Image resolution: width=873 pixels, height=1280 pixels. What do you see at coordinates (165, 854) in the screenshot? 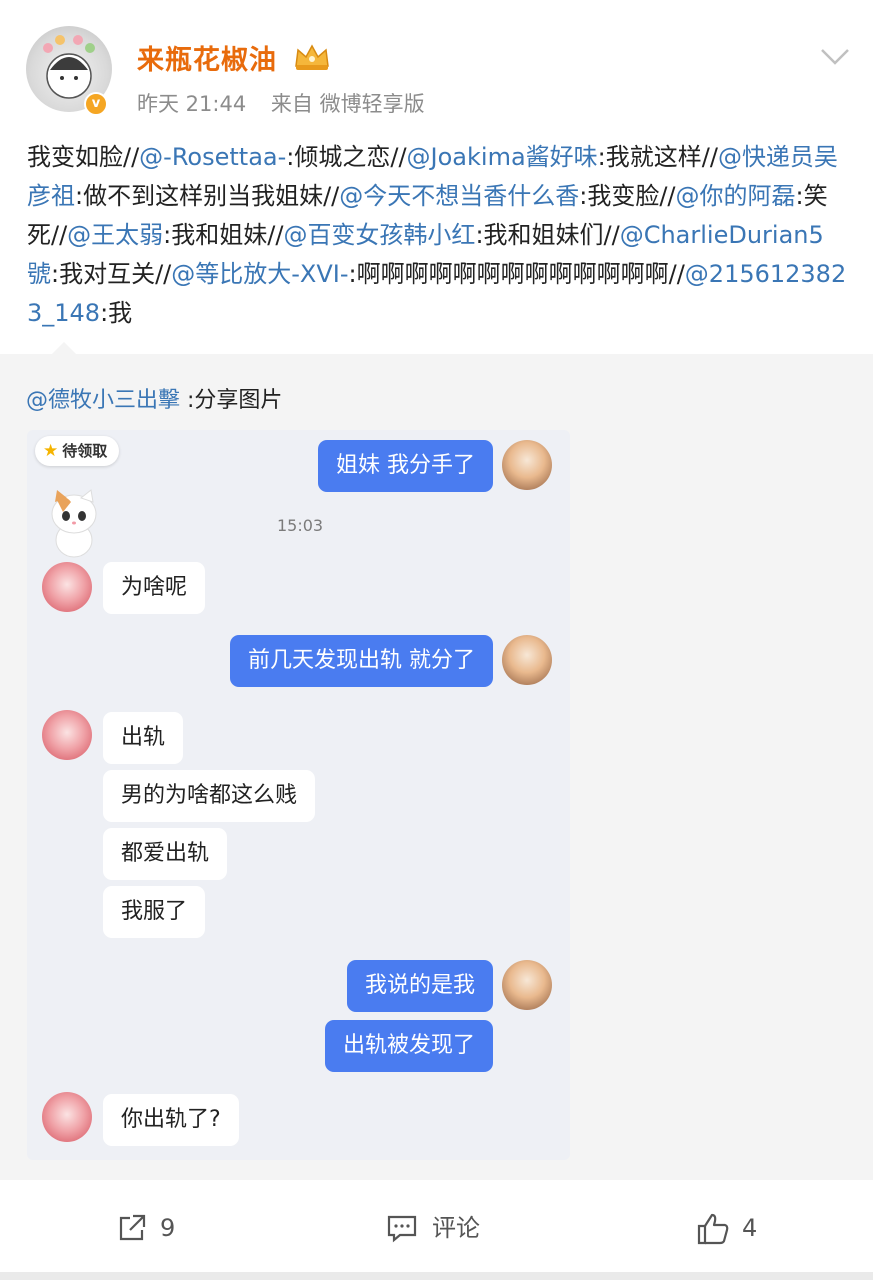
I see `message-bubble-in: 都爱出轨` at bounding box center [165, 854].